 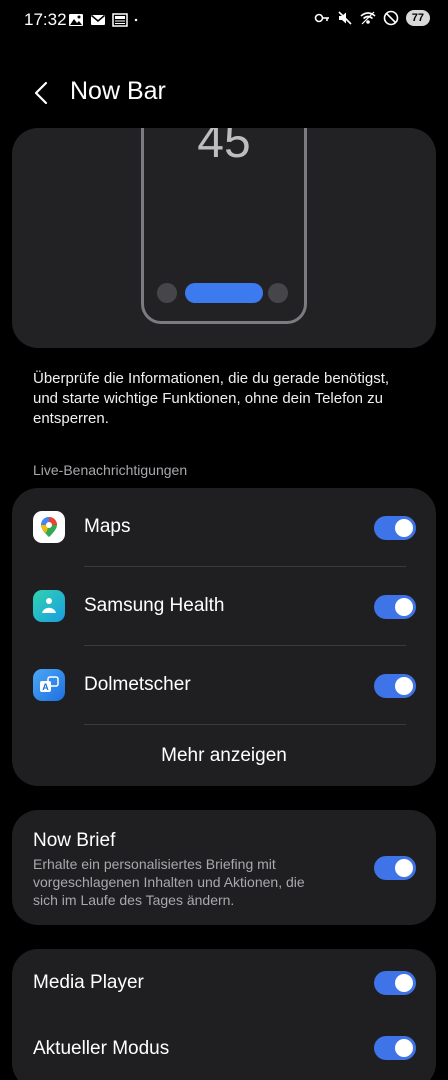 What do you see at coordinates (98, 19) in the screenshot?
I see `mail-icon` at bounding box center [98, 19].